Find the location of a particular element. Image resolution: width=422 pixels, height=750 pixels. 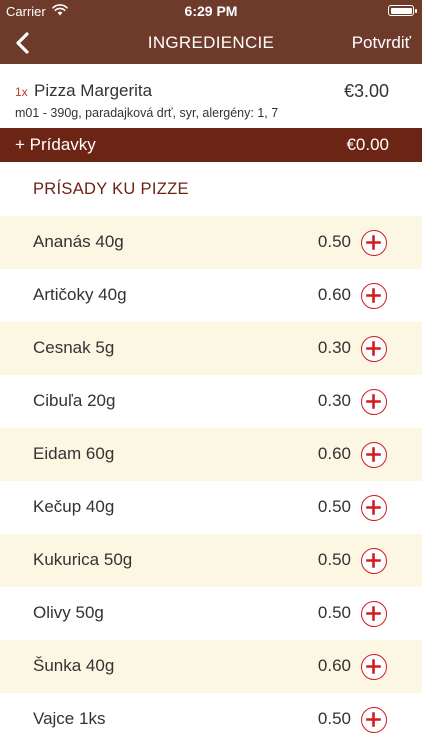

ingredient-row: Olivy 50g 0.50 is located at coordinates (211, 613).